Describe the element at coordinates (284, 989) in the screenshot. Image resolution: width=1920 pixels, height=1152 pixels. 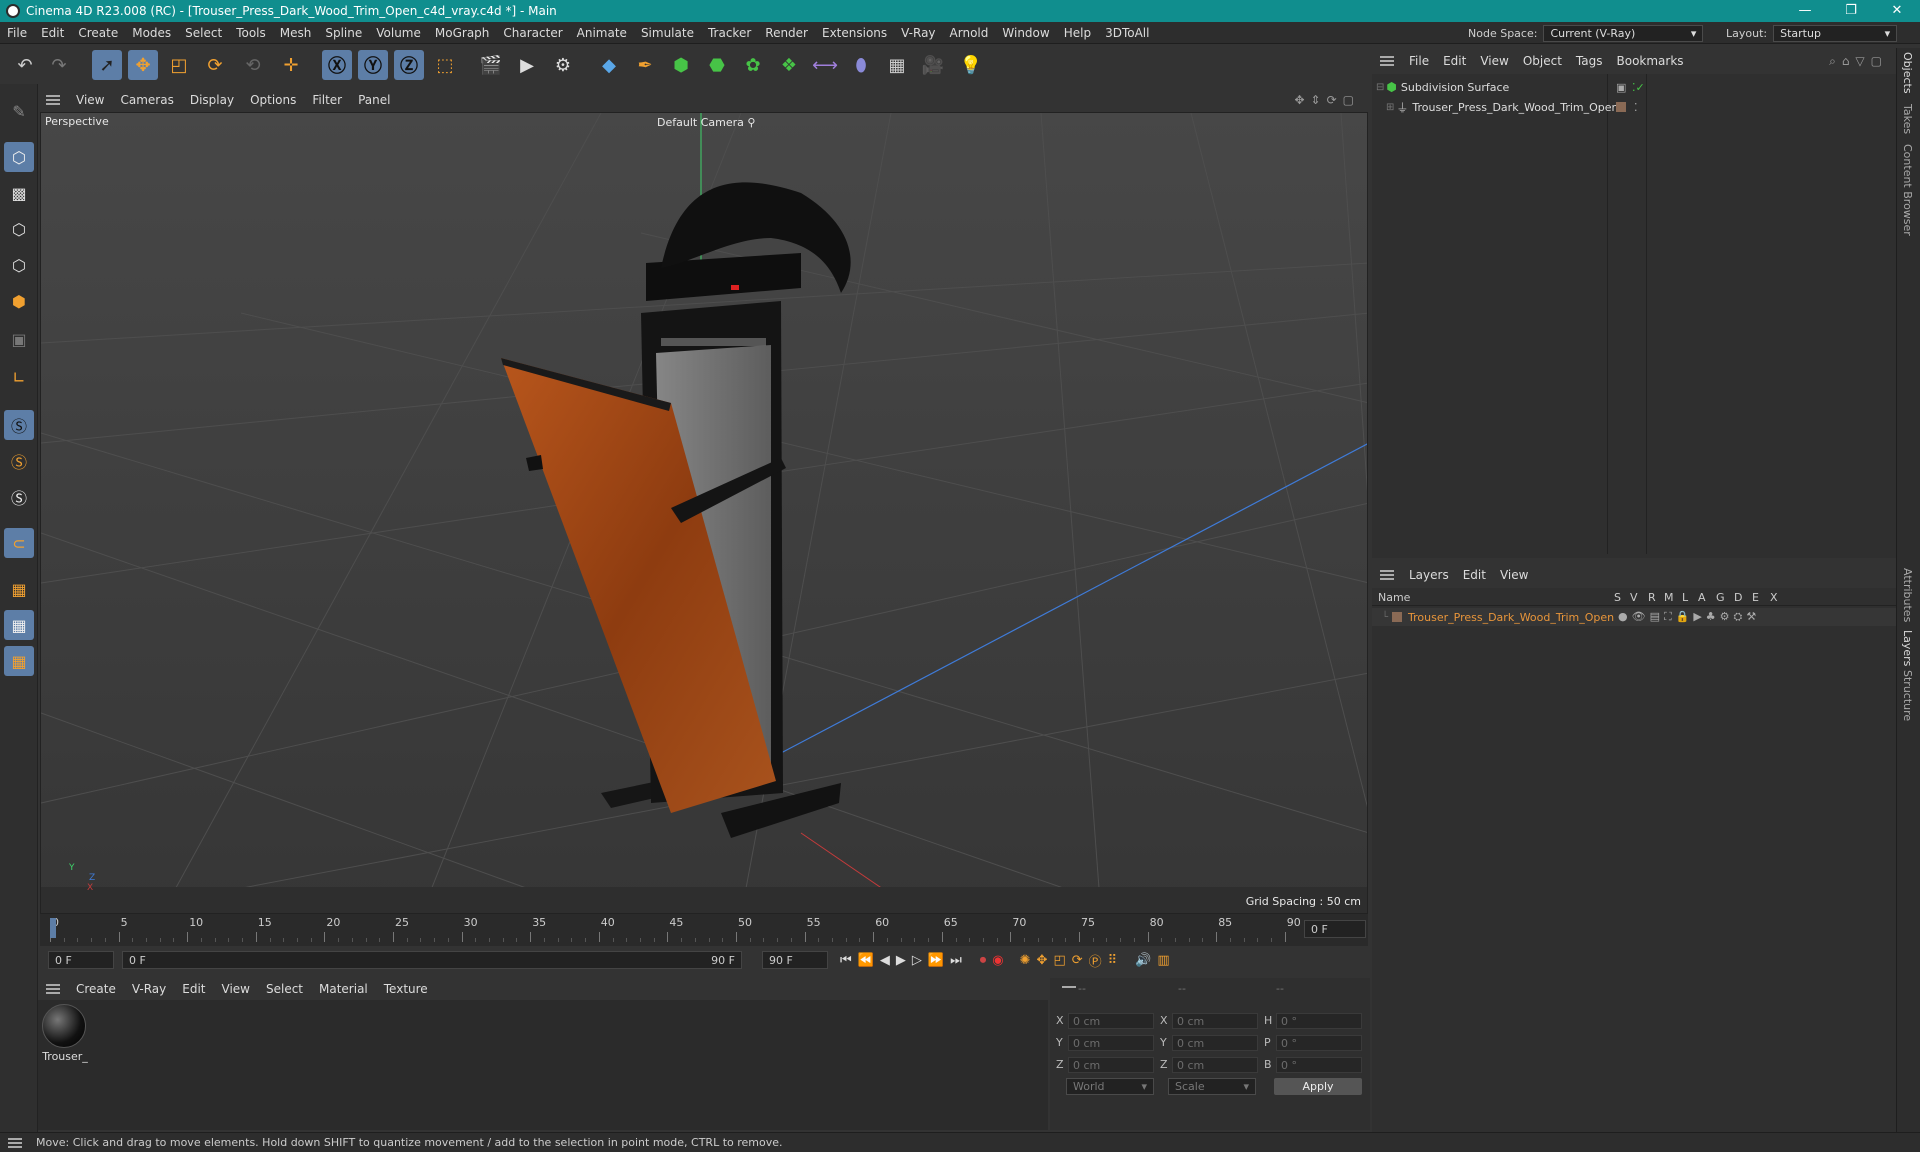
I see `mat-menu-select: Select` at that location.